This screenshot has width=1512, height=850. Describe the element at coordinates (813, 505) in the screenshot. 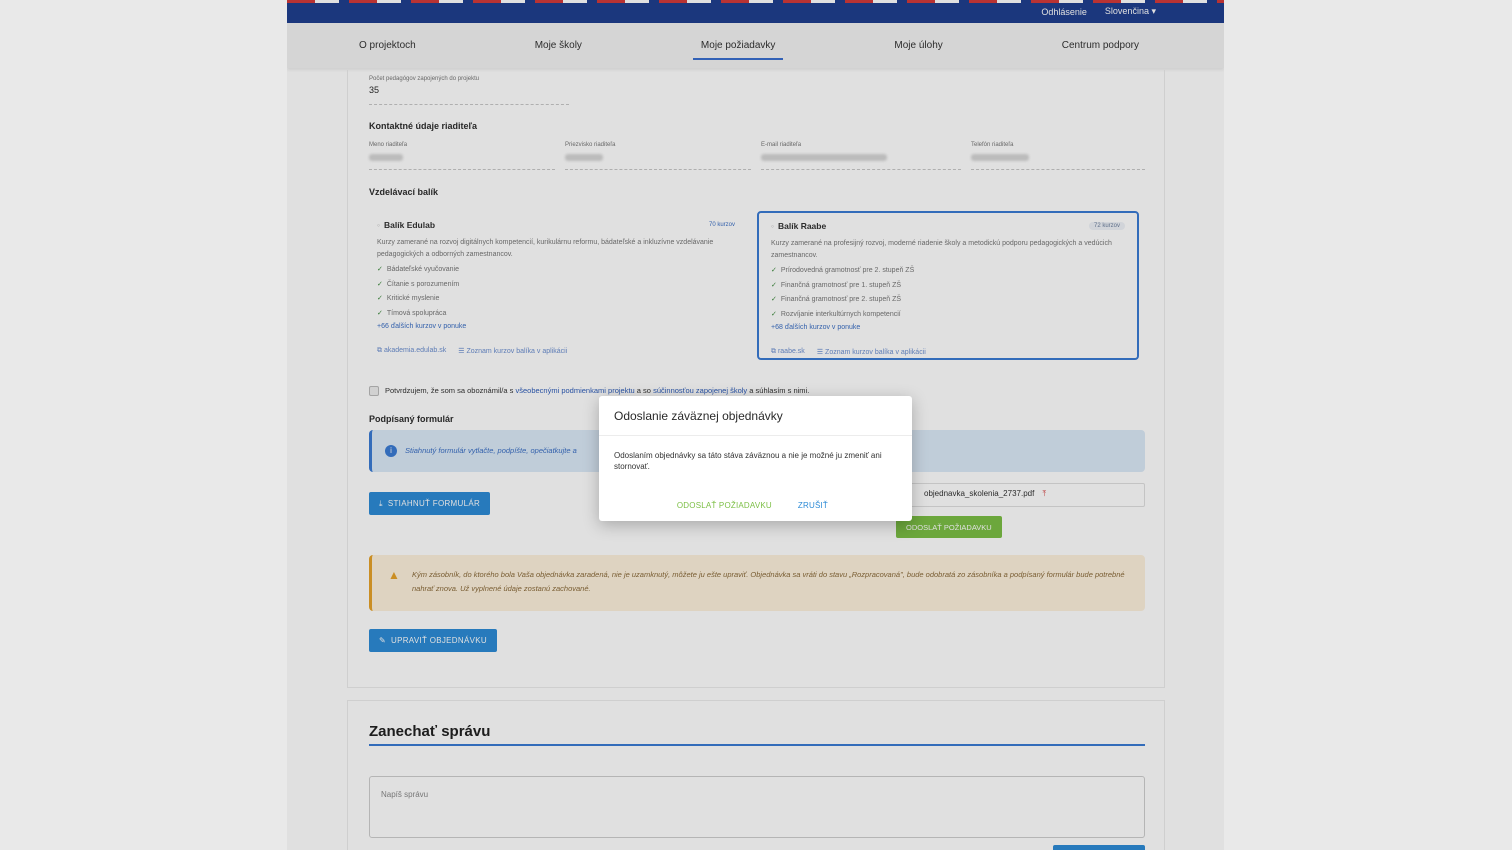

I see `dialog-cancel-button: ZRUŠIŤ` at that location.